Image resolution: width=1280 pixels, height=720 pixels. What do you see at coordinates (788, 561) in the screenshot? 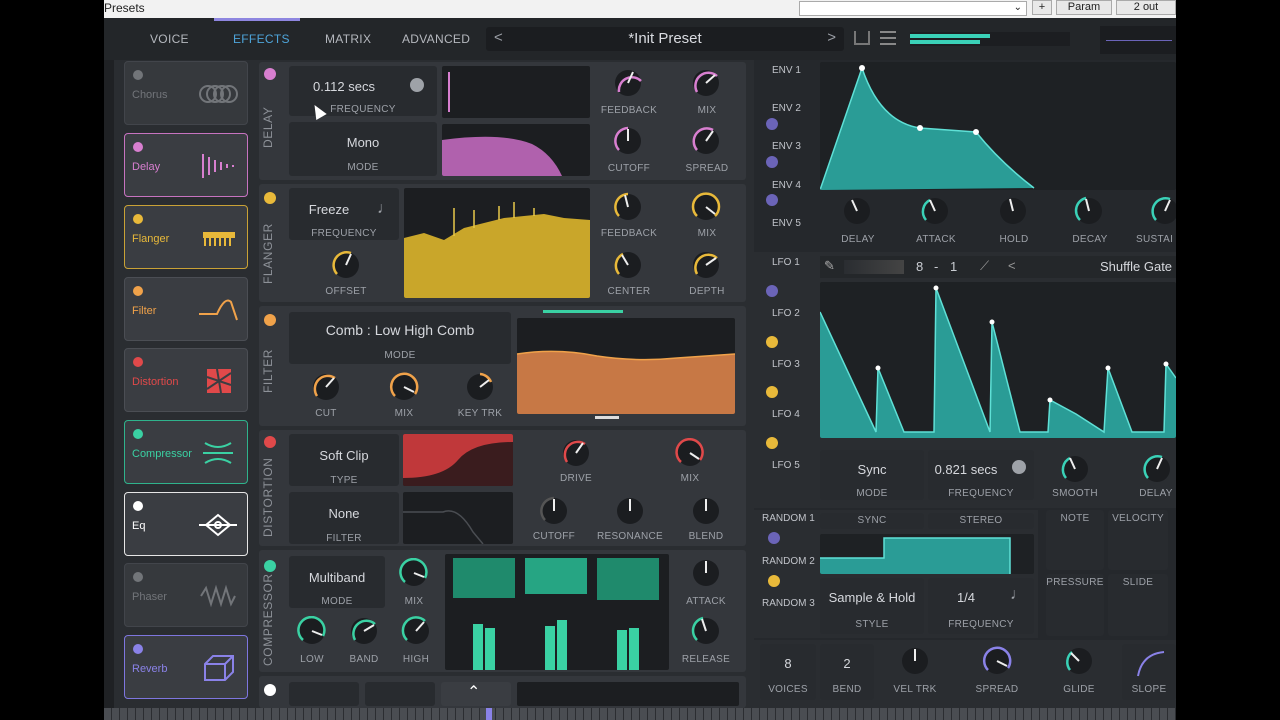
I see `tab-random-2: RANDOM 2` at bounding box center [788, 561].